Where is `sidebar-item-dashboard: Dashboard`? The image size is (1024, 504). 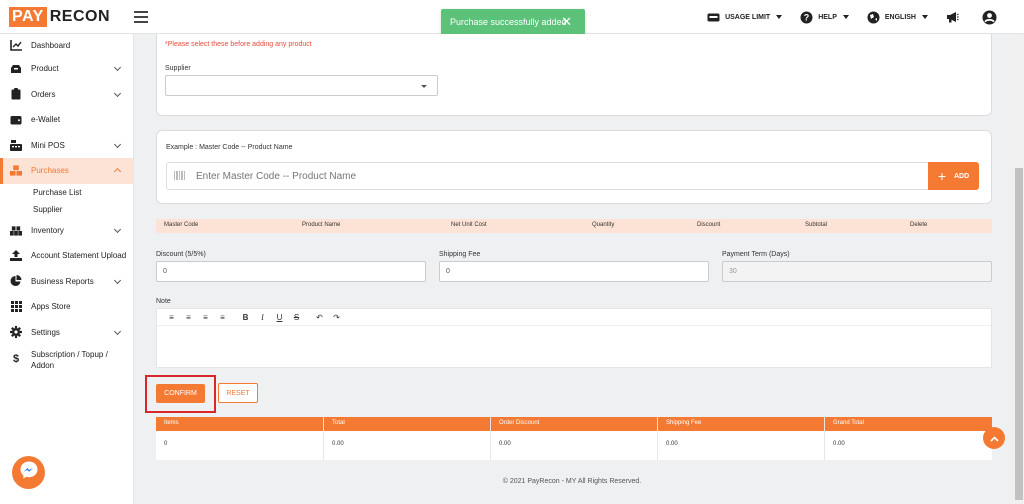 sidebar-item-dashboard: Dashboard is located at coordinates (66, 45).